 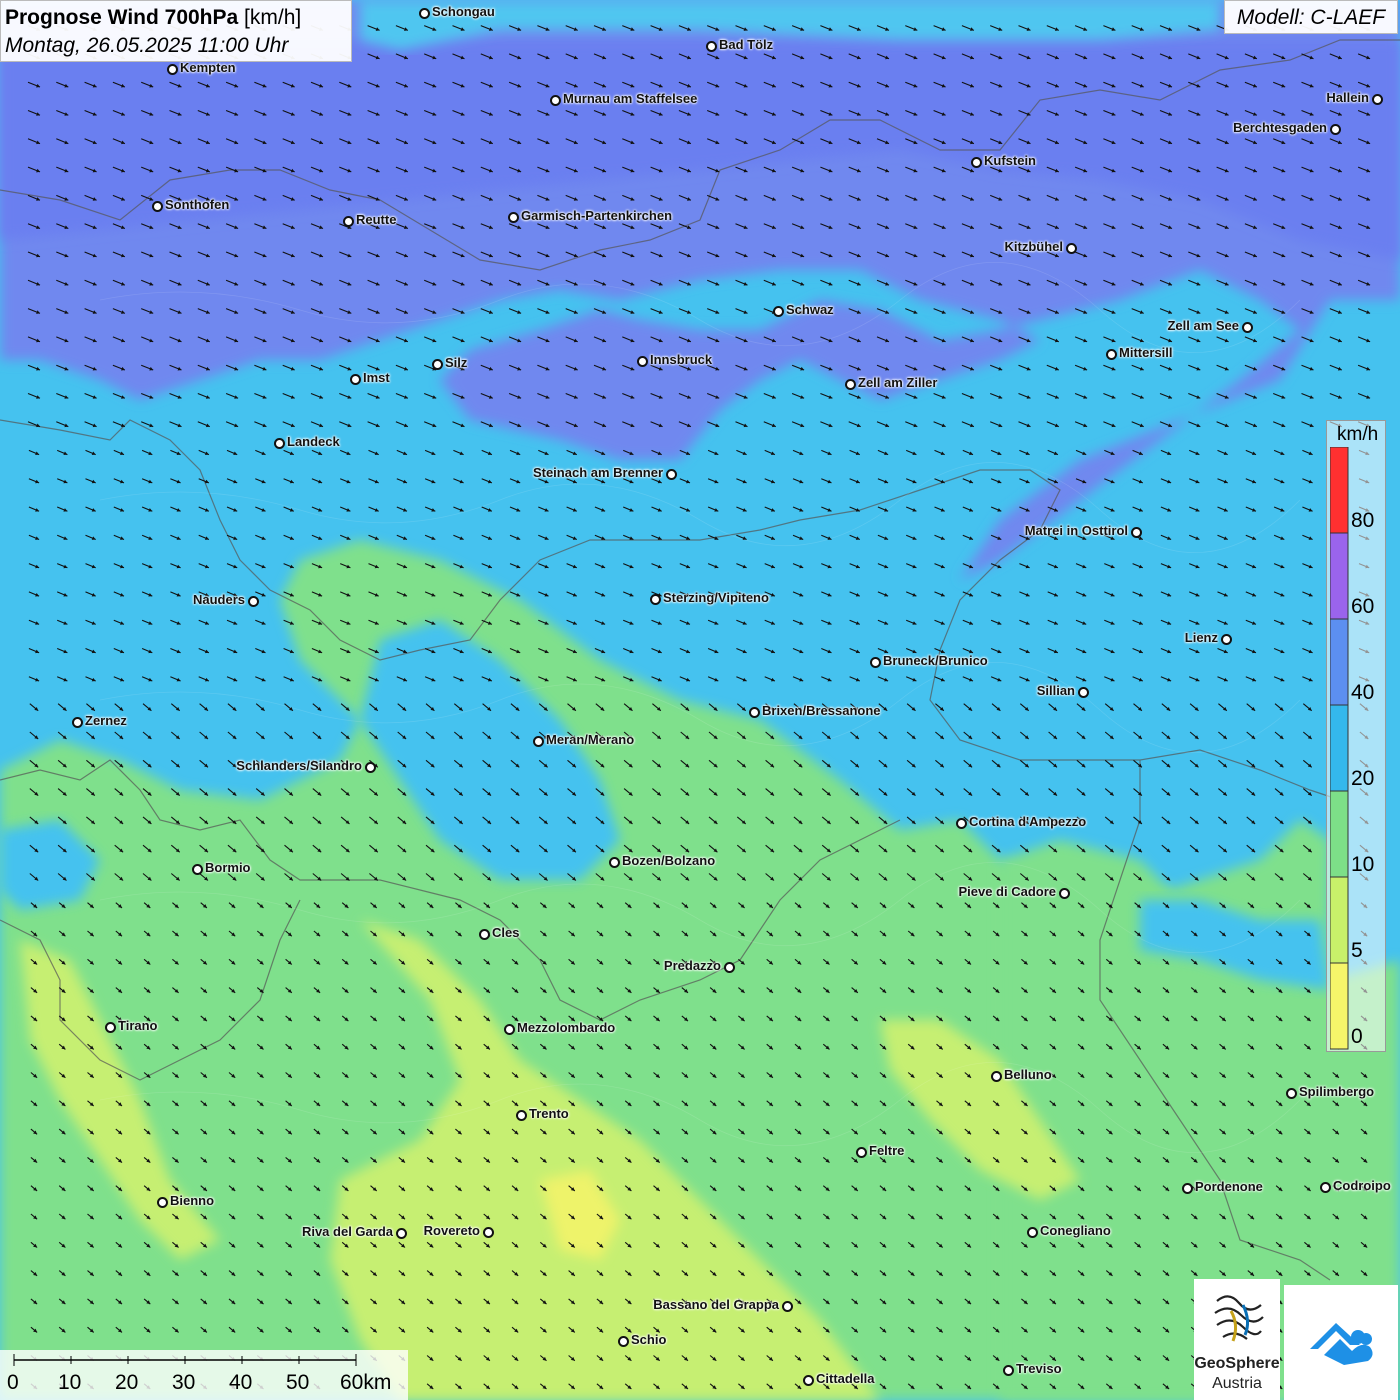 I want to click on city-label: Pordenone, so click(x=1229, y=1186).